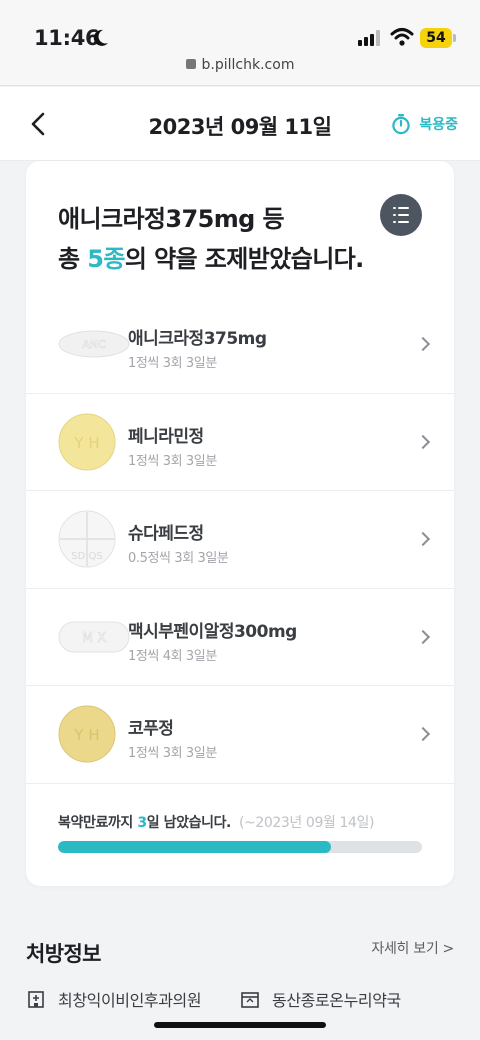 The height and width of the screenshot is (1040, 480). I want to click on list-item: ANC 애니크라정375mg 1정씩 3회 3일분, so click(240, 345).